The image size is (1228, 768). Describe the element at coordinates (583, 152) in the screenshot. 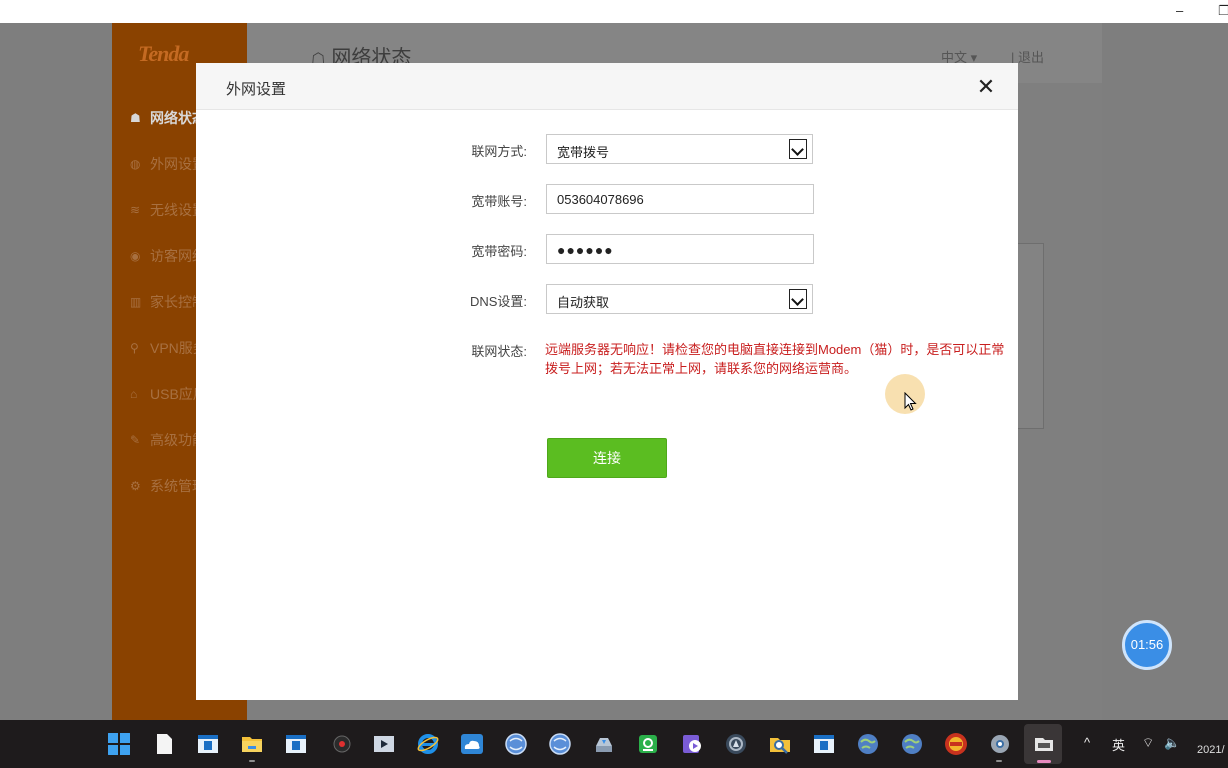

I see `connection-mode-value: 宽带拨号` at that location.